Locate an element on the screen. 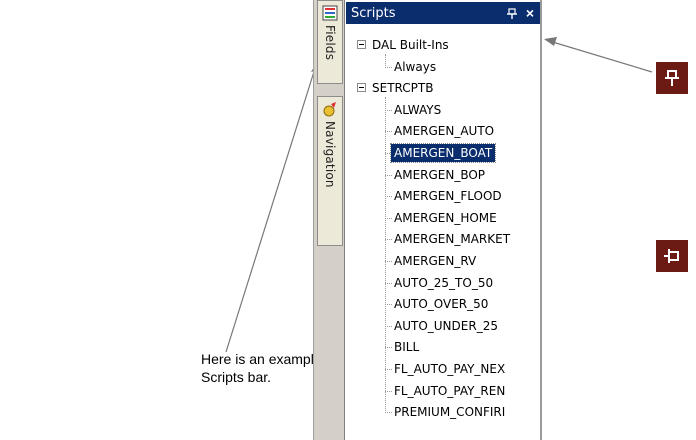  tree-item: FL_AUTO_PAY_REN is located at coordinates (449, 391).